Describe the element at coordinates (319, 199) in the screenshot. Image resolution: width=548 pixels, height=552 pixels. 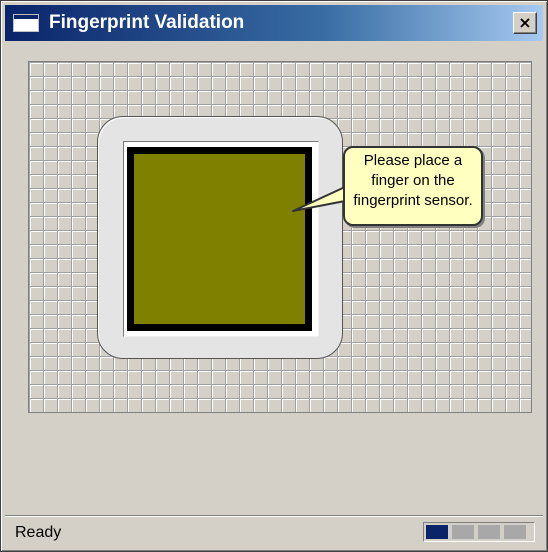
I see `callout-tail` at that location.